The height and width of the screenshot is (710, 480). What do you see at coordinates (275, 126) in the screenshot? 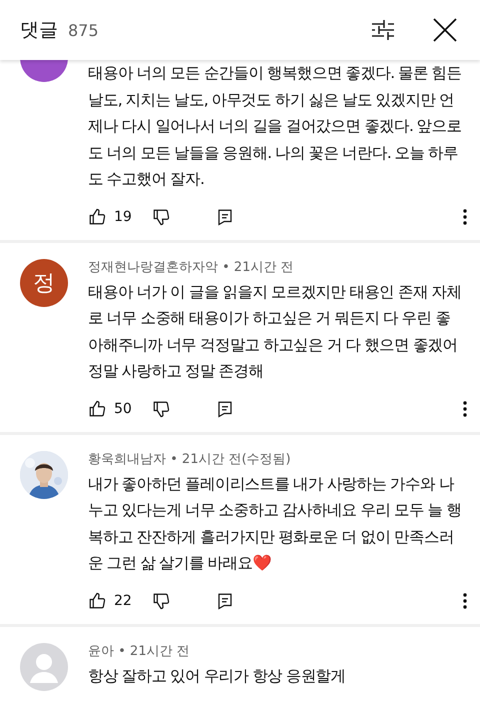
I see `comment-text: 태용아 너의 모든 순간들이 행복했으면 좋겠다. 물론 힘든 날도, 지치는 날도, 아무것도 하기 싫은 날도 있겠지만 언제나 다시 일어나서 너의 길을 걸어갔으면 좋겠다. 앞으로도 너의 모든 날들을 응원해. 나의 꽃은 너란다. 오늘 하루도 수고했어 잘자.` at bounding box center [275, 126].